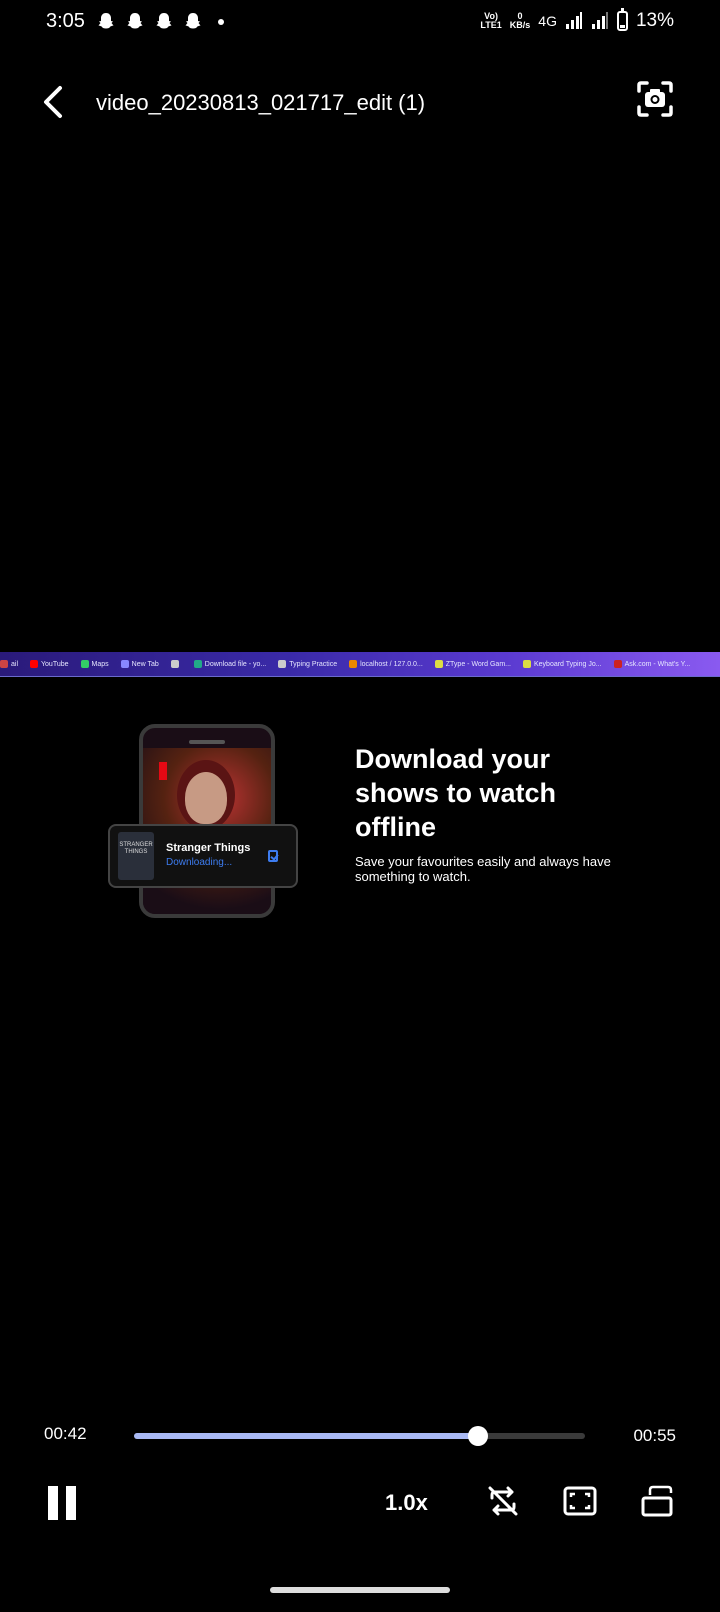 Image resolution: width=720 pixels, height=1612 pixels. What do you see at coordinates (208, 848) in the screenshot?
I see `show-title: Stranger Things` at bounding box center [208, 848].